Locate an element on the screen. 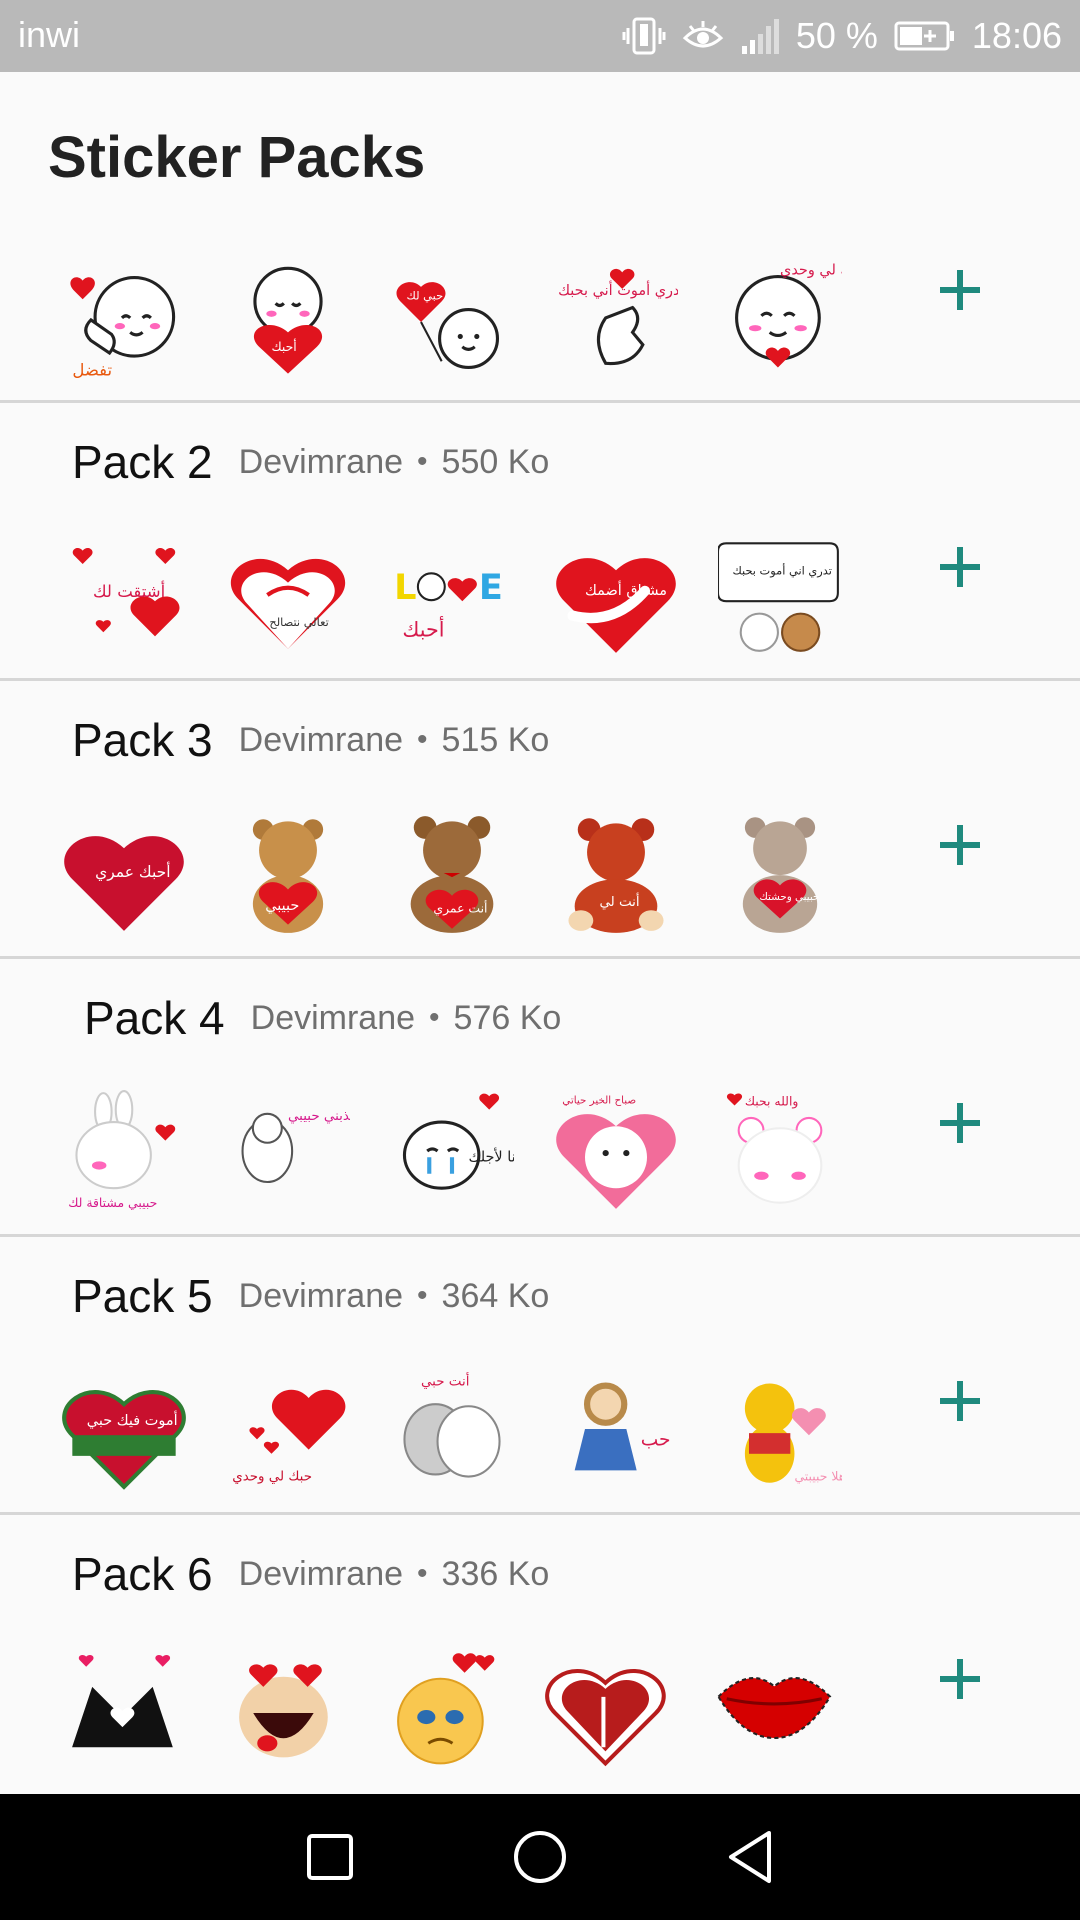 This screenshot has height=1920, width=1080. svg-text: أنت عمري is located at coordinates (460, 907).